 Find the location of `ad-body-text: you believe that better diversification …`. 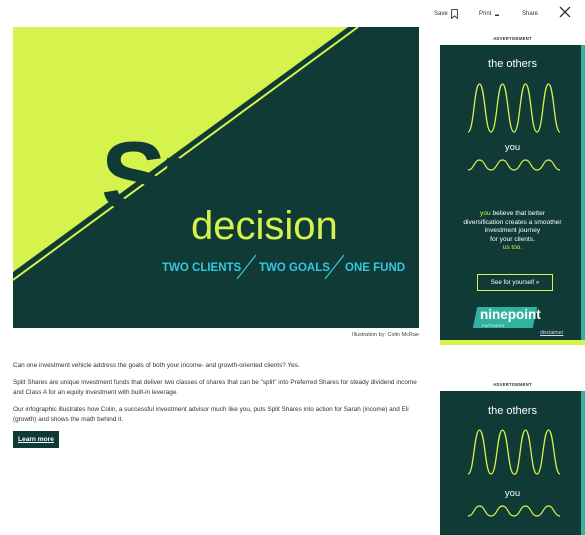

ad-body-text: you believe that better diversification … is located at coordinates (512, 227).